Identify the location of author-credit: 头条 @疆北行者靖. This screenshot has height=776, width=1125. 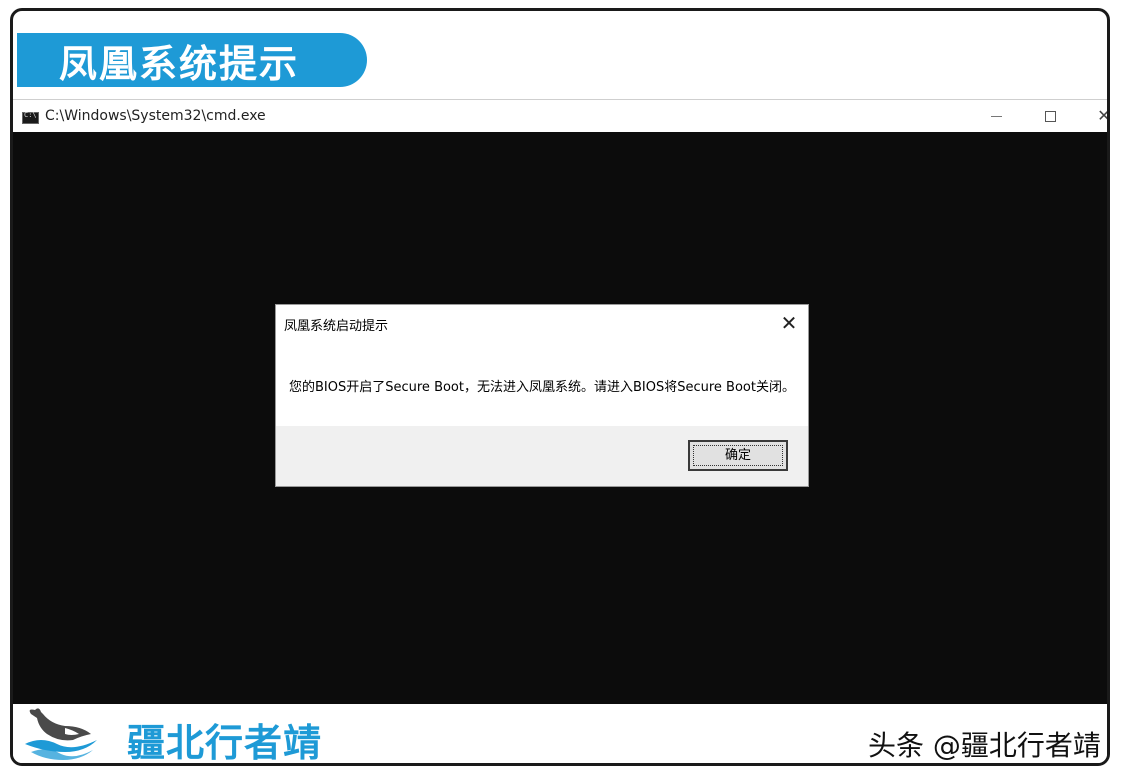
(984, 745).